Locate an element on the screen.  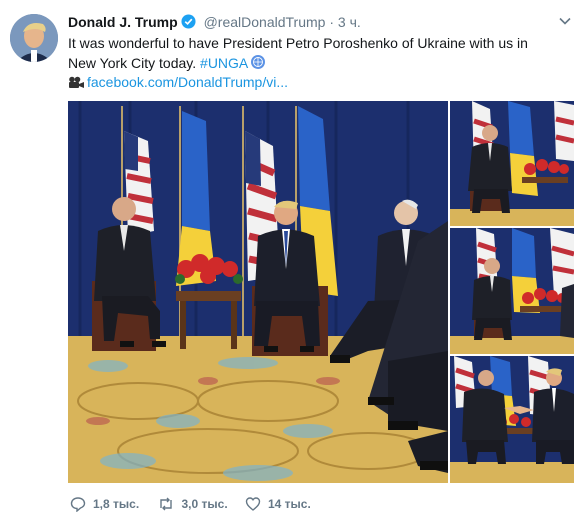
retweet-icon is located at coordinates (165, 504).